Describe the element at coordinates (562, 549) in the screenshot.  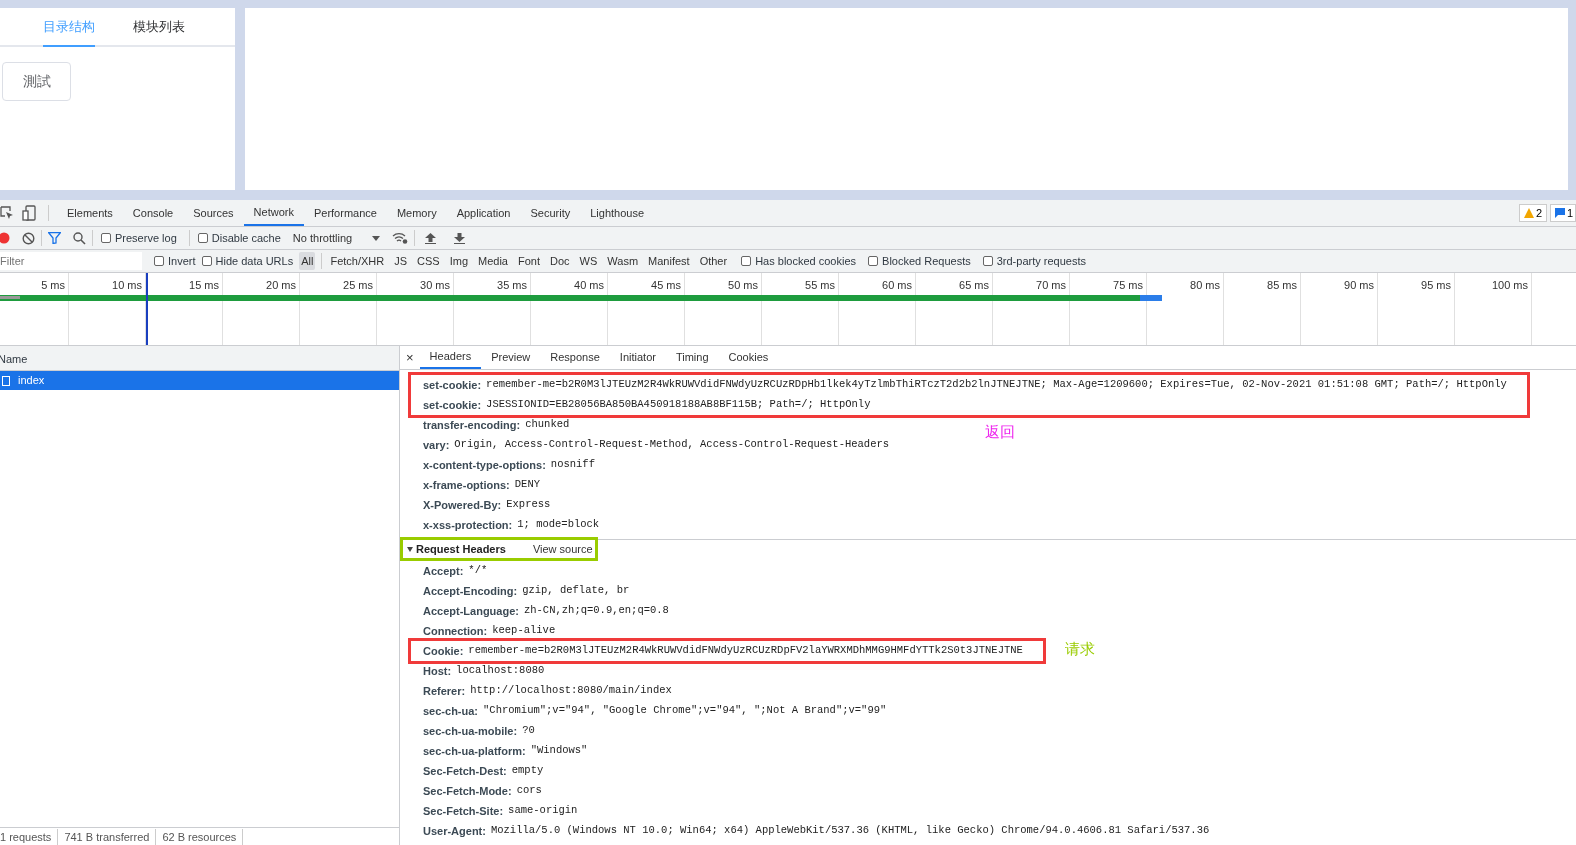
I see `view-source-link: View source` at that location.